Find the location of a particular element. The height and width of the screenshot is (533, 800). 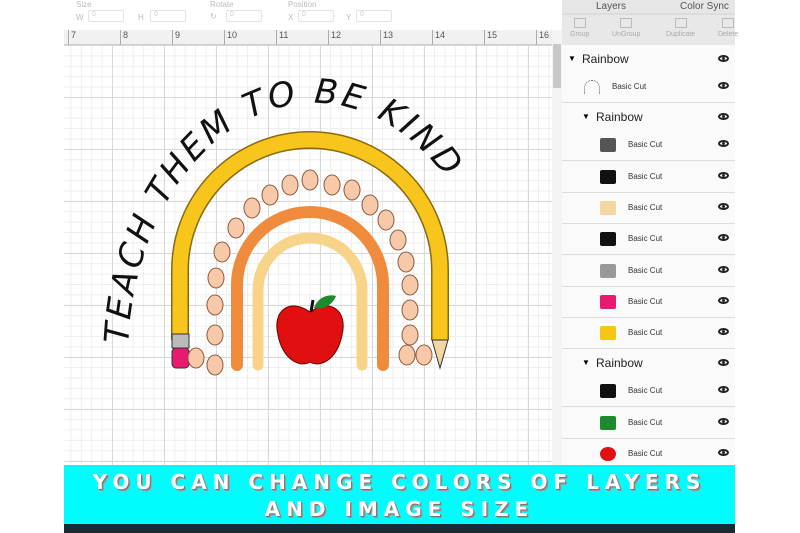

size-label: Size is located at coordinates (84, 4).